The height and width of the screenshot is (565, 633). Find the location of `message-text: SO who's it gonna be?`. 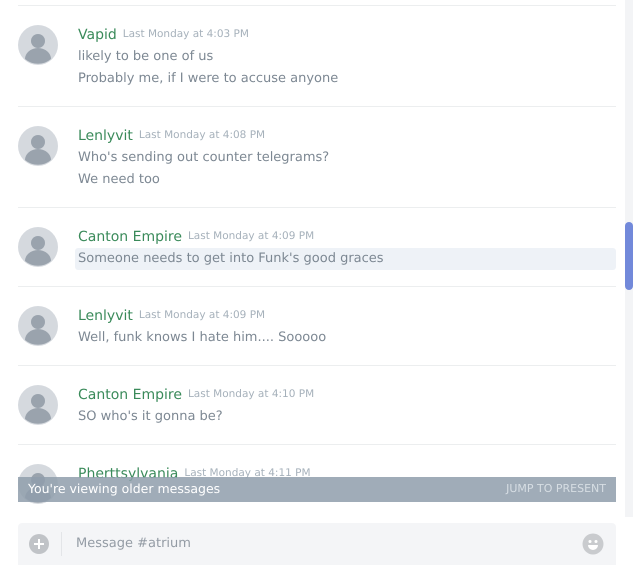

message-text: SO who's it gonna be? is located at coordinates (151, 417).